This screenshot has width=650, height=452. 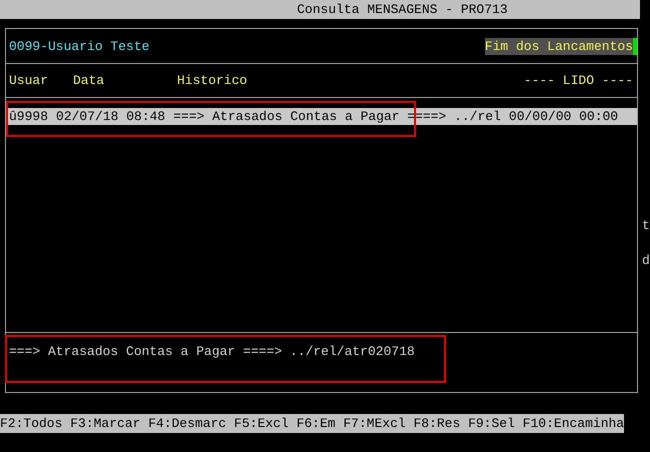 What do you see at coordinates (28, 116) in the screenshot?
I see `user-cell: û9998` at bounding box center [28, 116].